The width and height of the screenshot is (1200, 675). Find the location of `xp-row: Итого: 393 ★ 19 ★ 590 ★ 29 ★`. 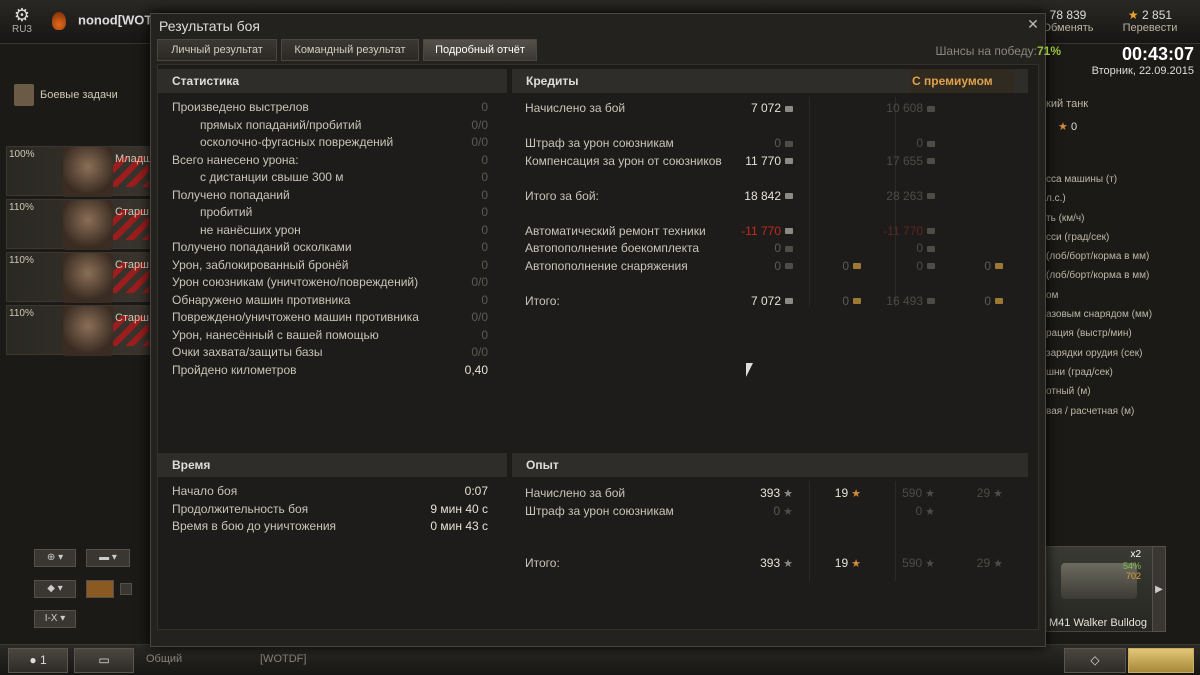

xp-row: Итого: 393 ★ 19 ★ 590 ★ 29 ★ is located at coordinates (764, 563).